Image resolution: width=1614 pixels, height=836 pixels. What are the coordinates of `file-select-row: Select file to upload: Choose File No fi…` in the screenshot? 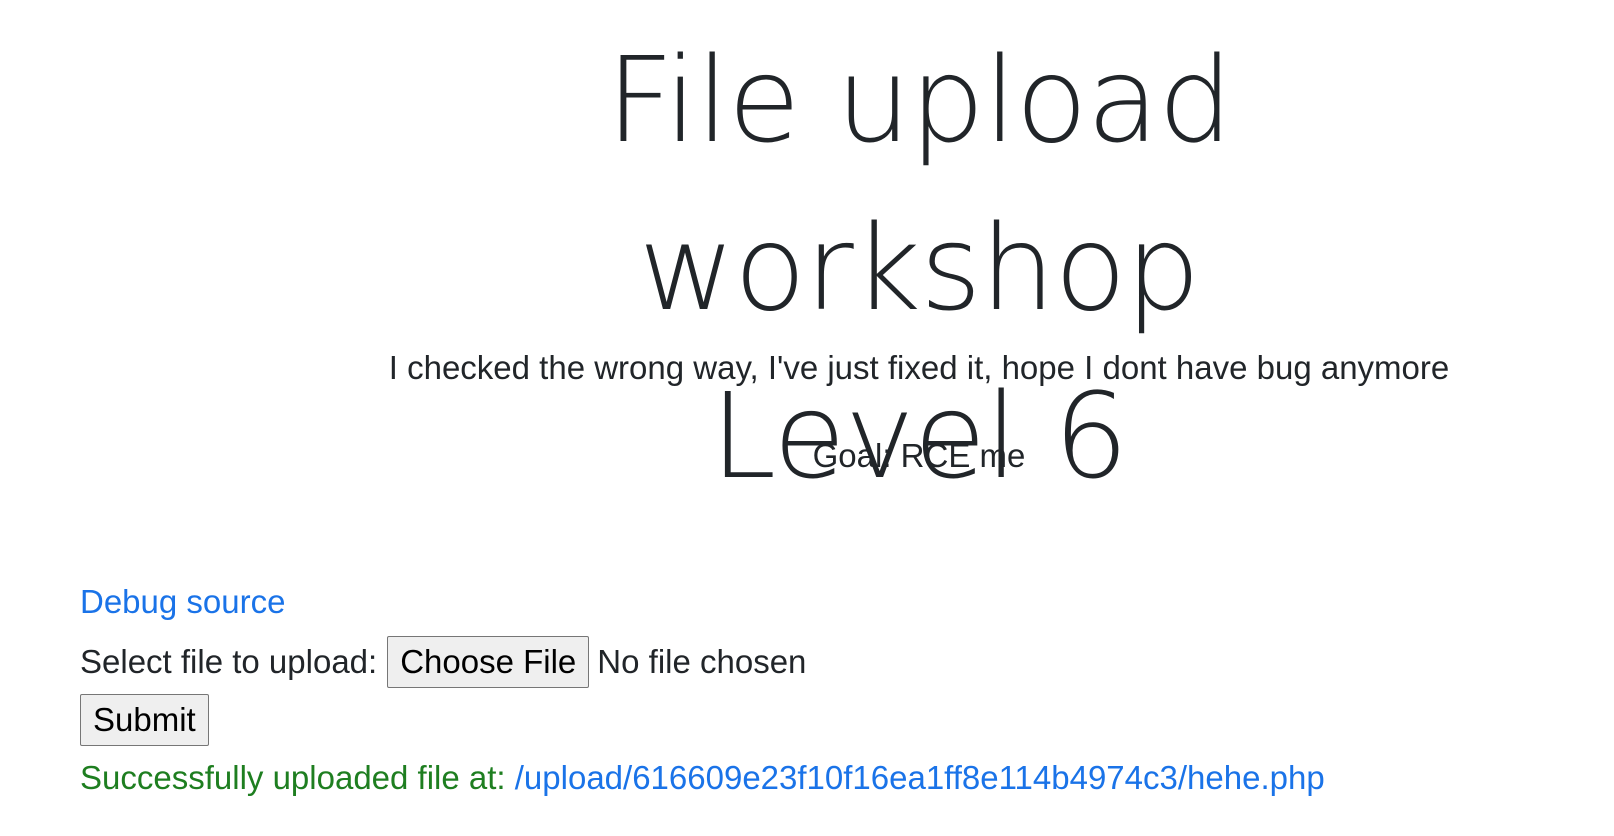 It's located at (830, 662).